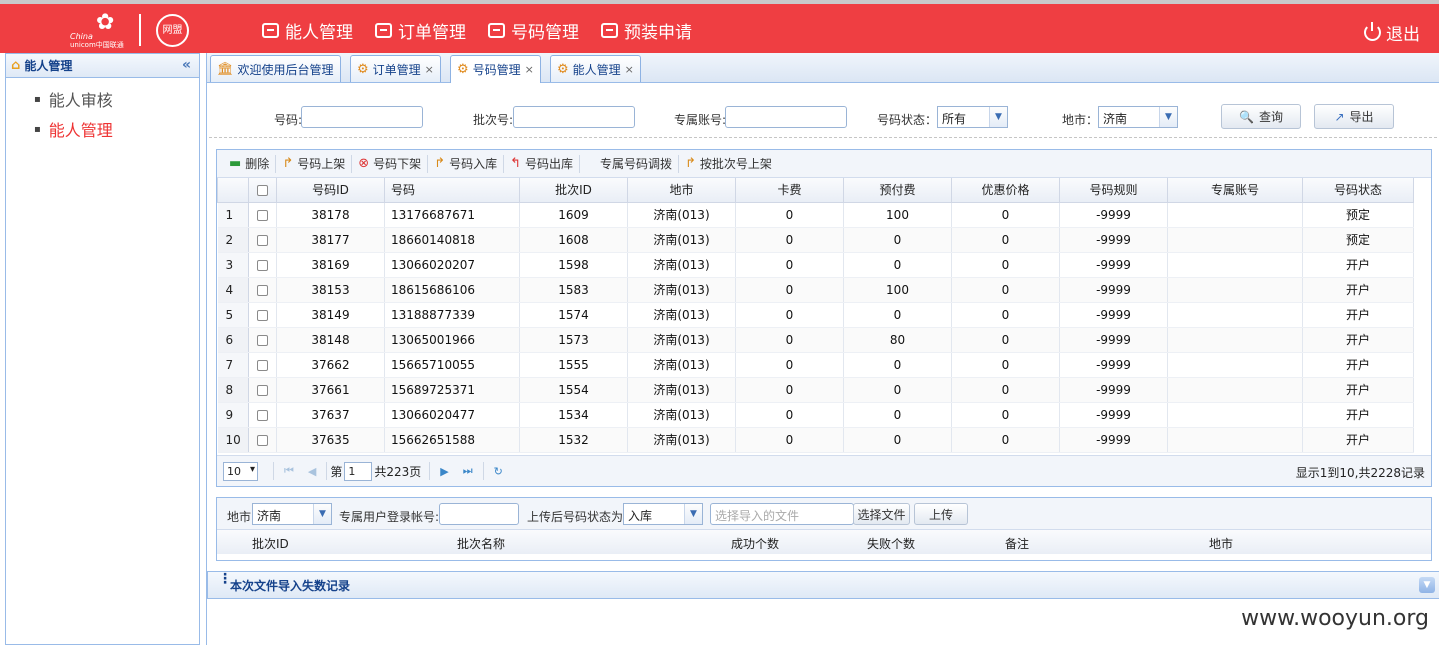  I want to click on table-cell: 1554, so click(573, 390).